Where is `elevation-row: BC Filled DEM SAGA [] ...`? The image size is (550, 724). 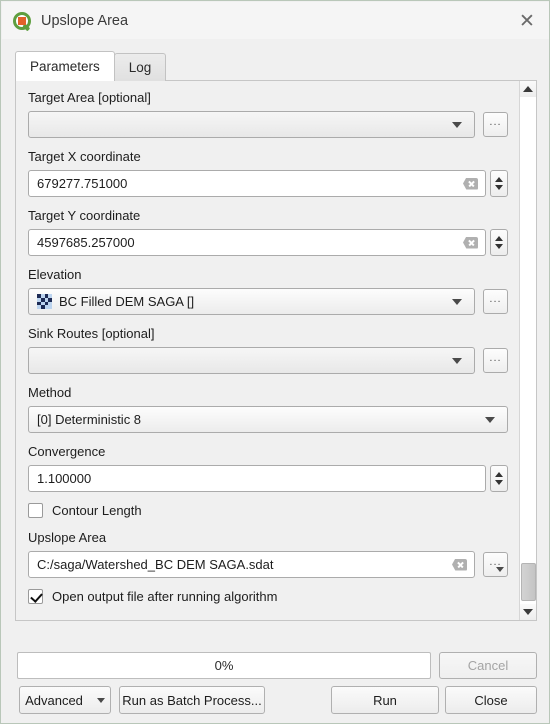
elevation-row: BC Filled DEM SAGA [] ... is located at coordinates (268, 301).